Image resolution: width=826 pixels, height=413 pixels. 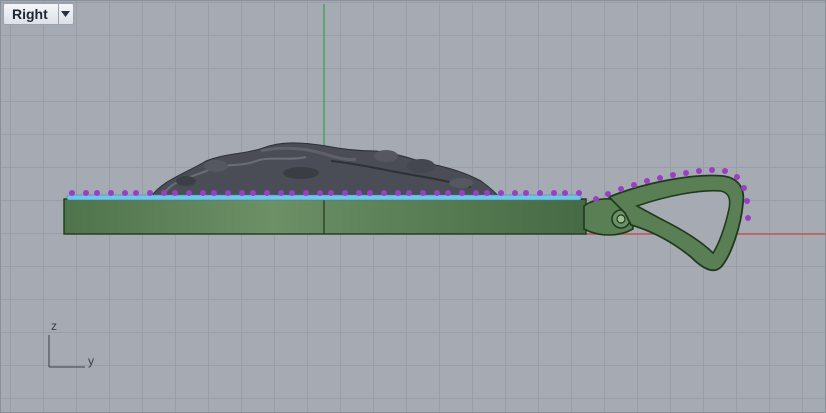 I want to click on axis-indicator, so click(x=66, y=351).